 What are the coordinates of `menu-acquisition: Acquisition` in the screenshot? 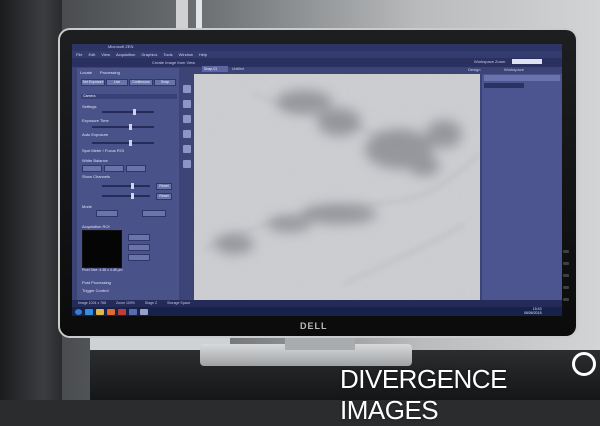 It's located at (125, 54).